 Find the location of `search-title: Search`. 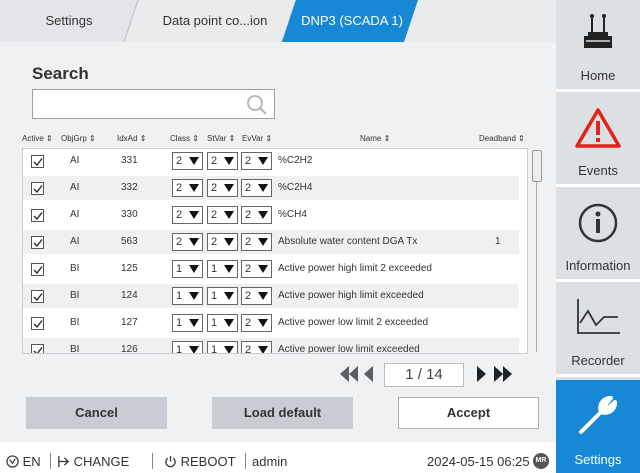

search-title: Search is located at coordinates (60, 73).